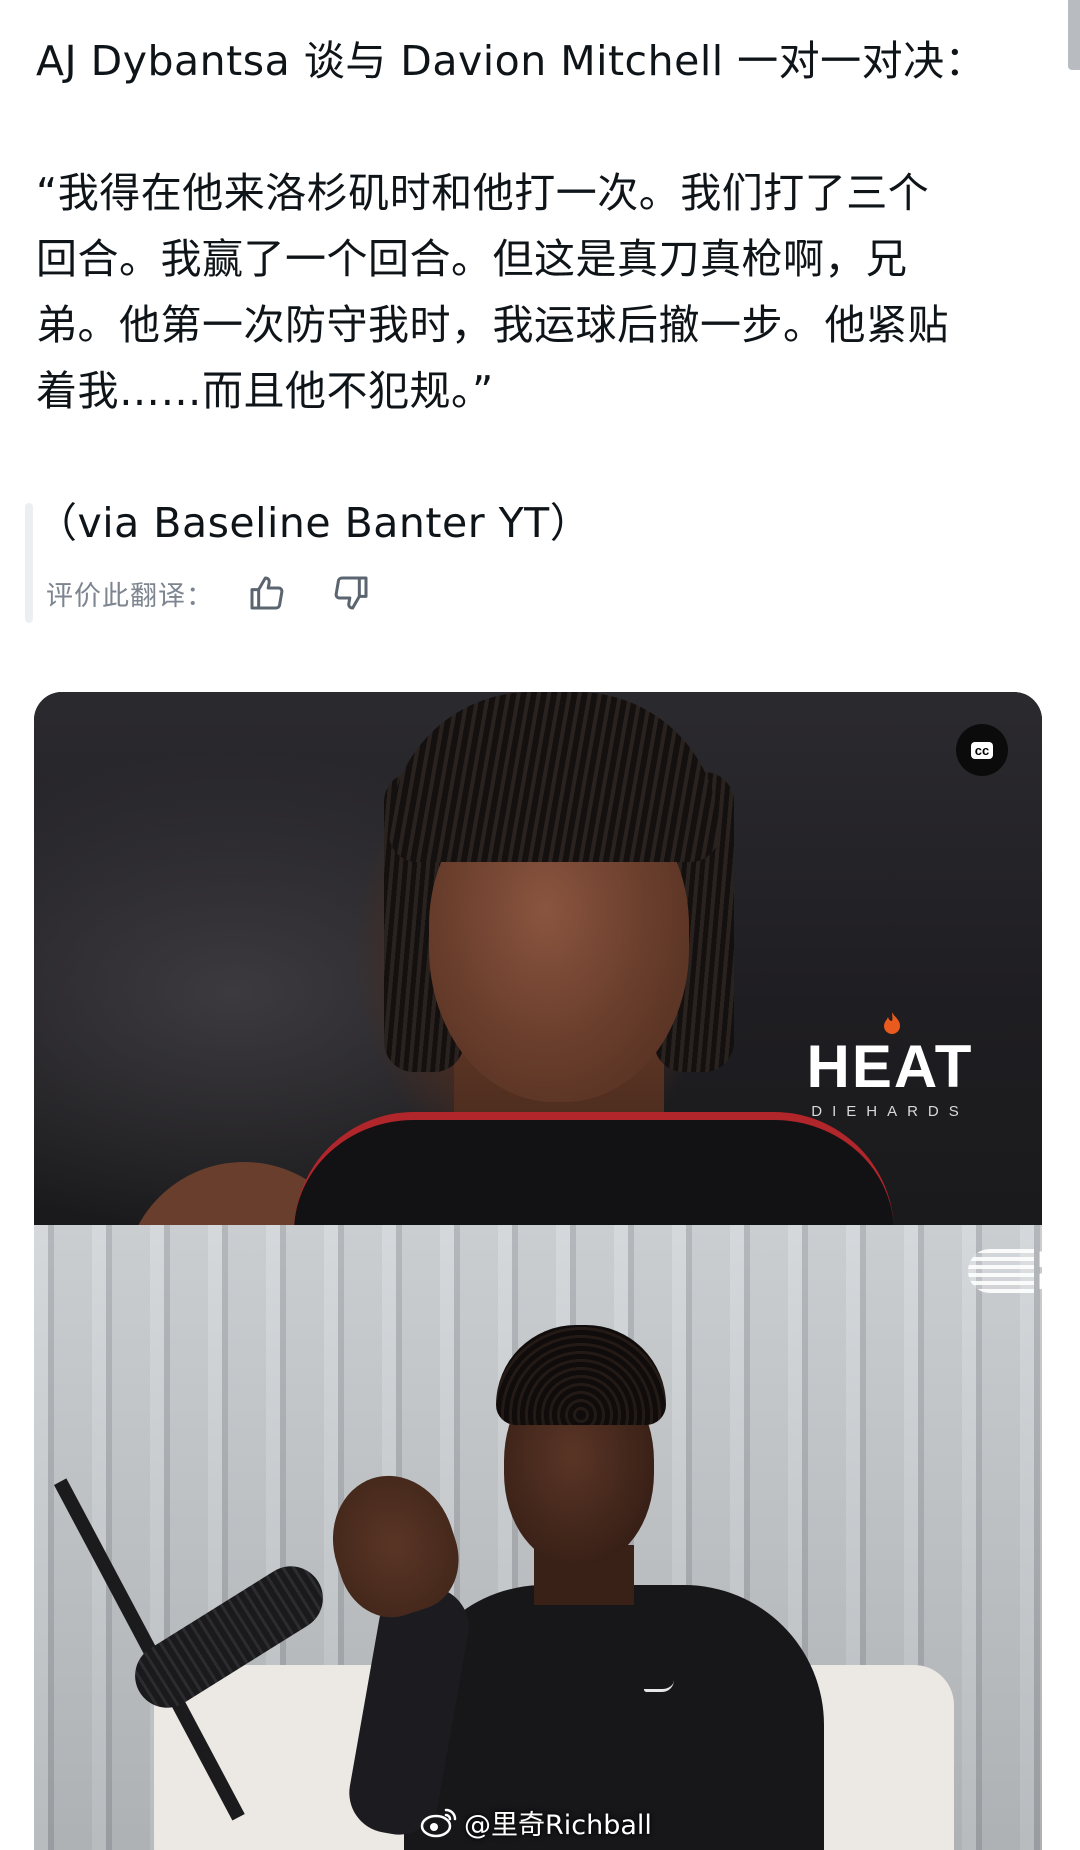  What do you see at coordinates (265, 391) in the screenshot?
I see `quote-line: 着我……而且他不犯规。”` at bounding box center [265, 391].